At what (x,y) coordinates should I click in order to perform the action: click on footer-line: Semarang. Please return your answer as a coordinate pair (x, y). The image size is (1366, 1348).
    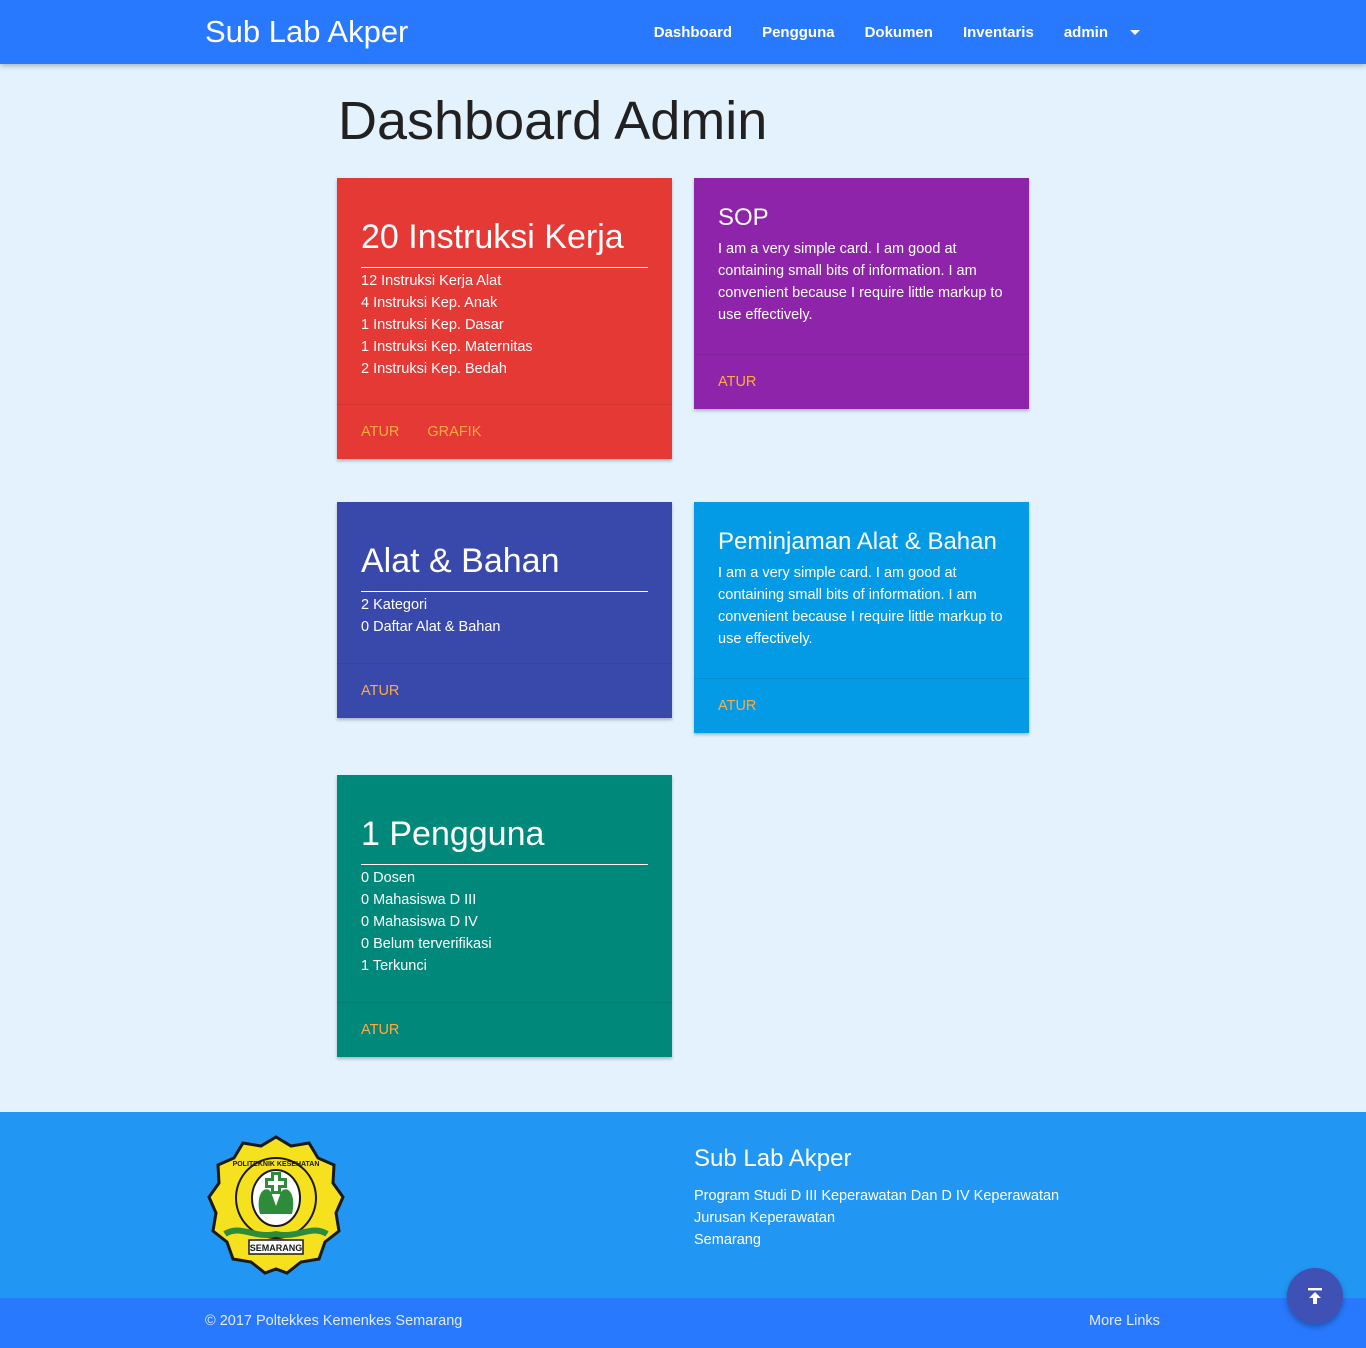
    Looking at the image, I should click on (727, 1240).